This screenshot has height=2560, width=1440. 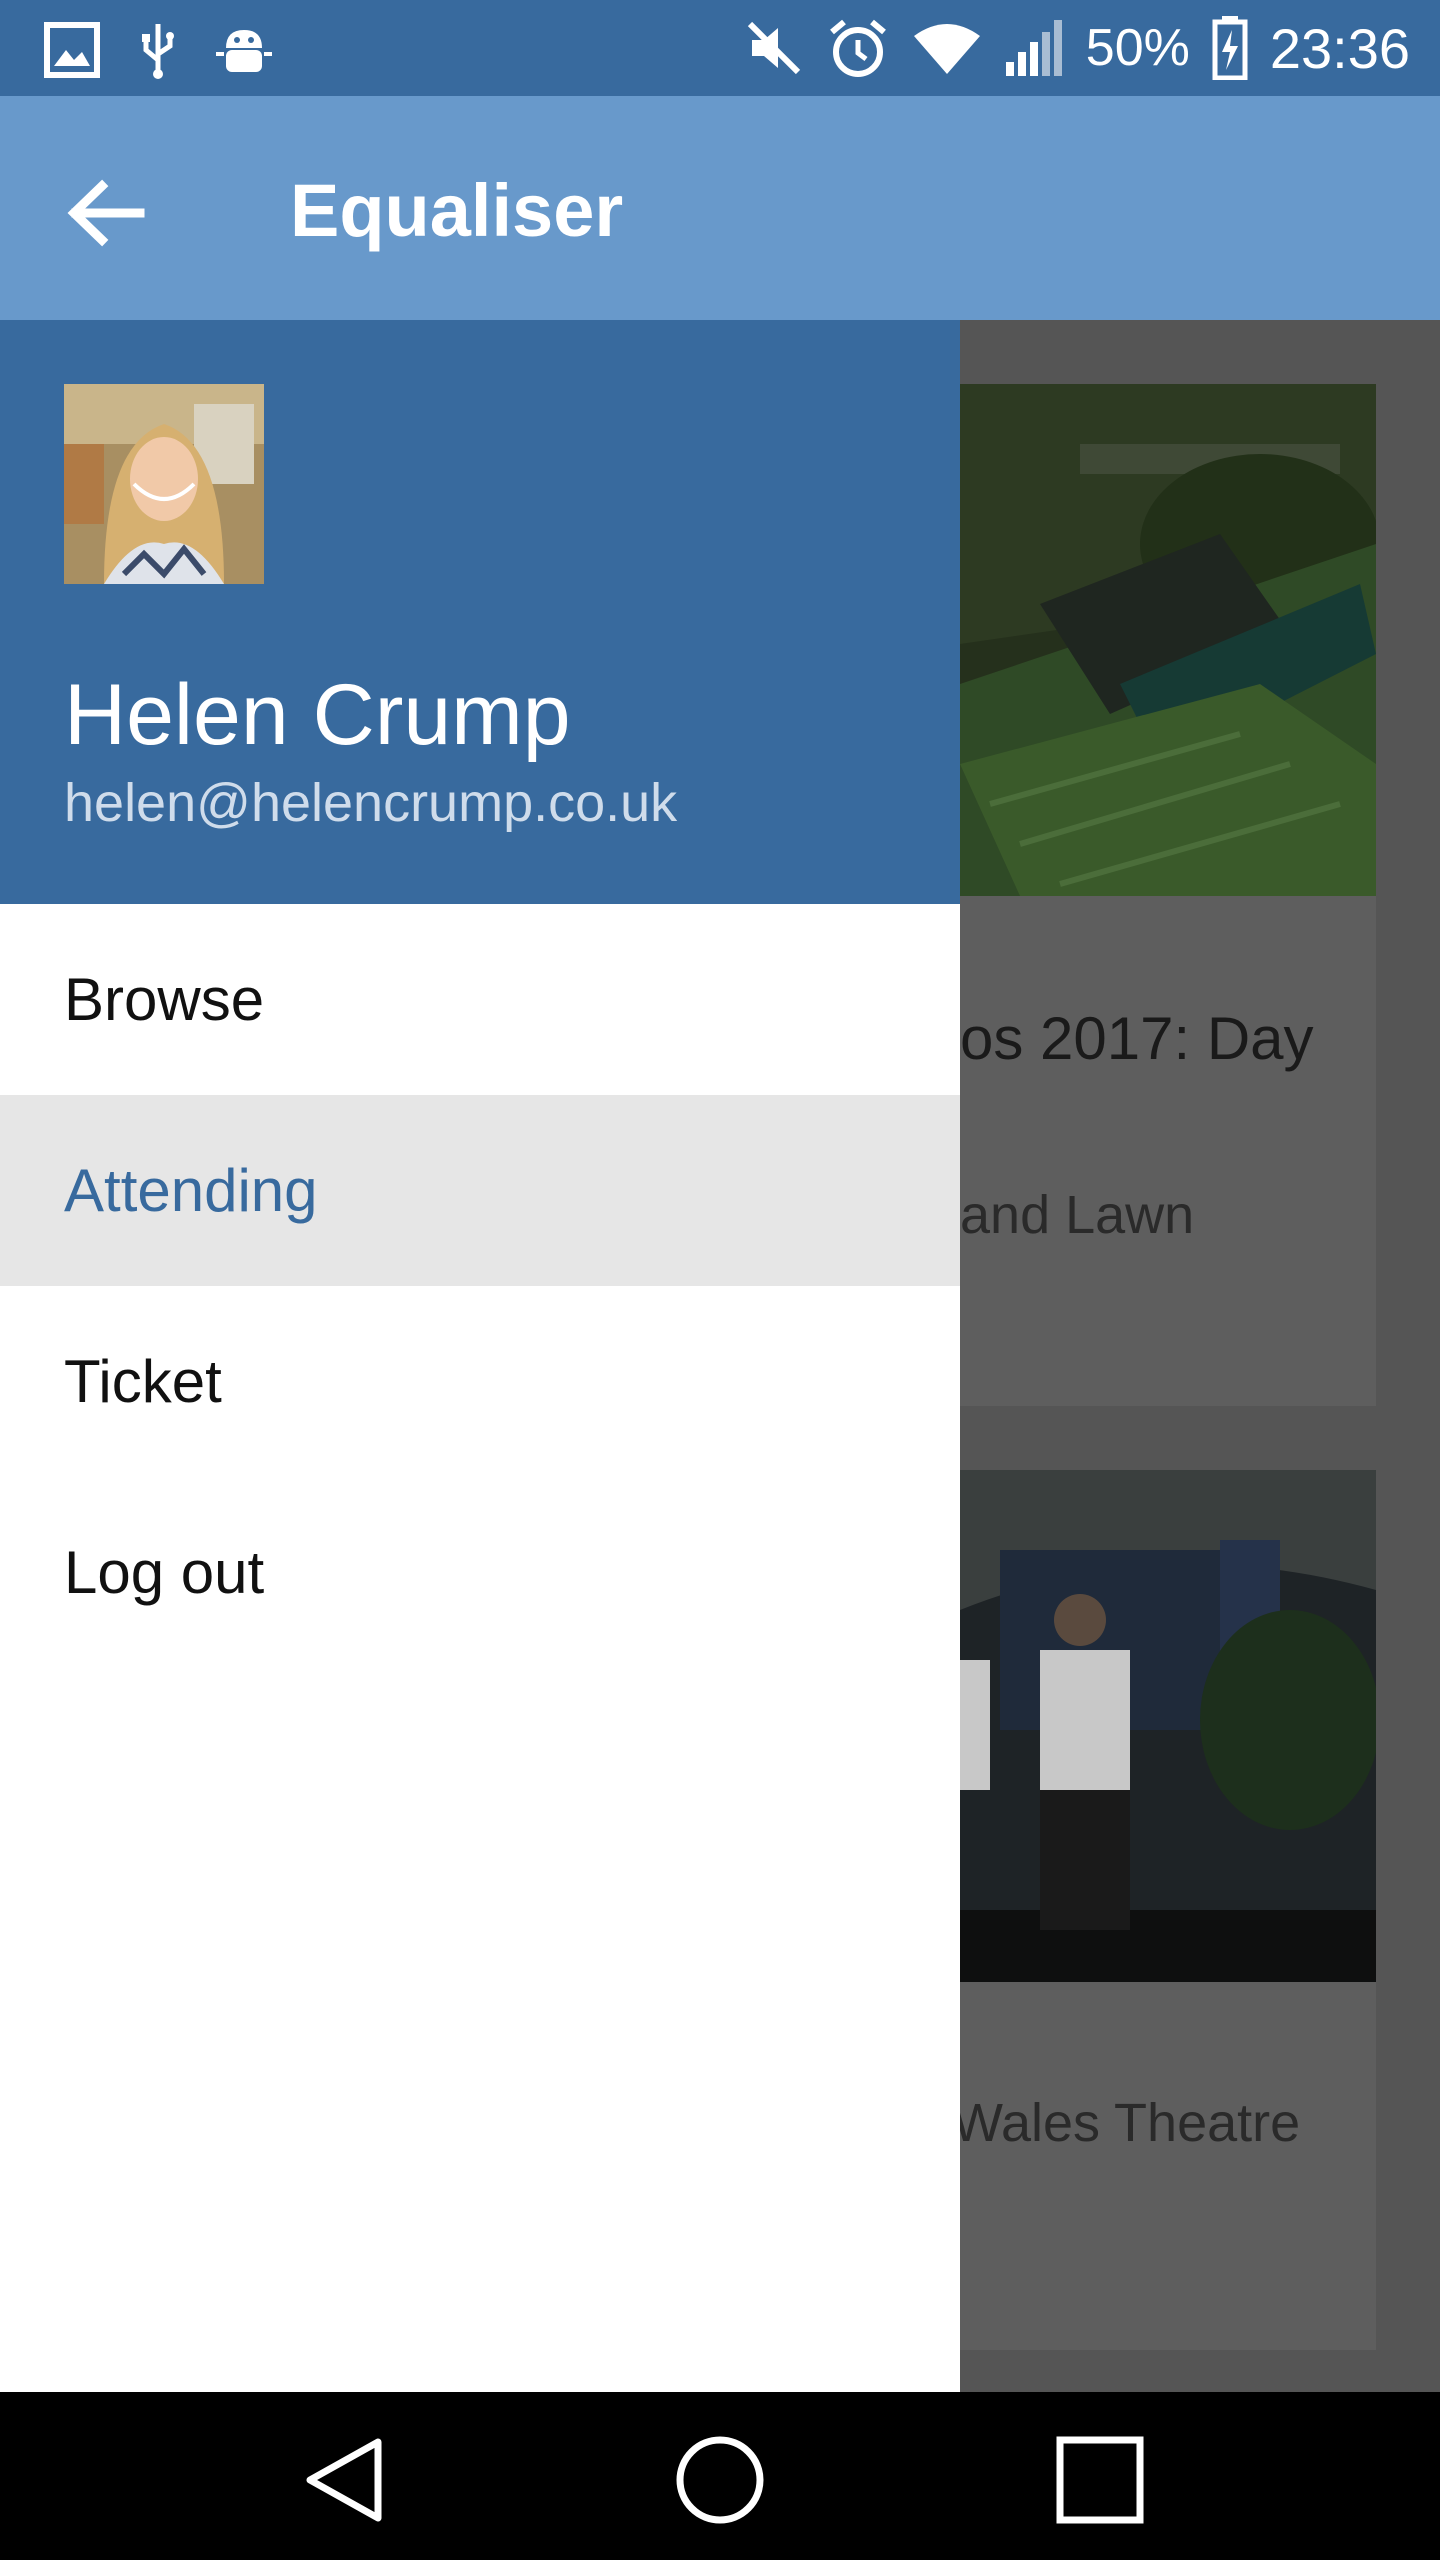 What do you see at coordinates (1130, 2123) in the screenshot?
I see `event-venue: Wales Theatre` at bounding box center [1130, 2123].